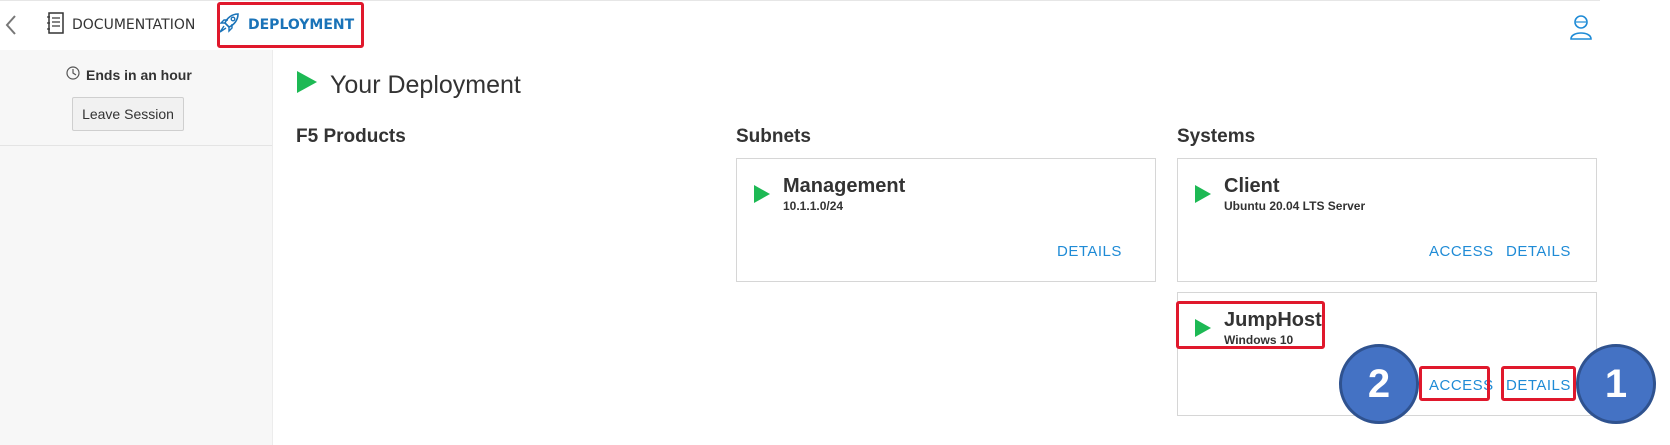  What do you see at coordinates (1379, 384) in the screenshot?
I see `callout-number-2: 2` at bounding box center [1379, 384].